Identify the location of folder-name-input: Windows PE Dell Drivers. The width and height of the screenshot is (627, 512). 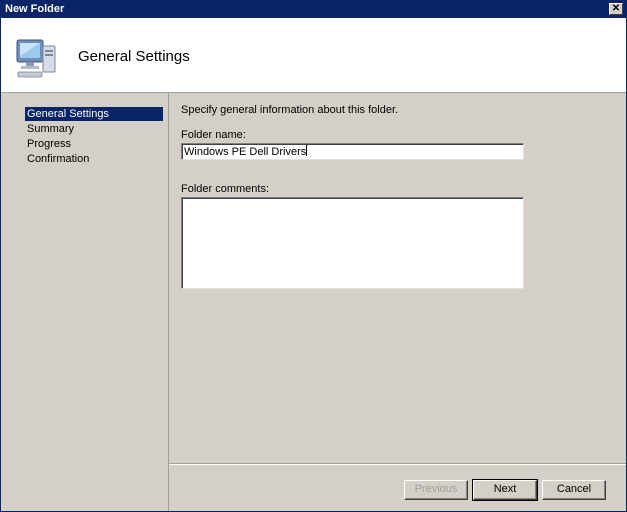
(352, 151).